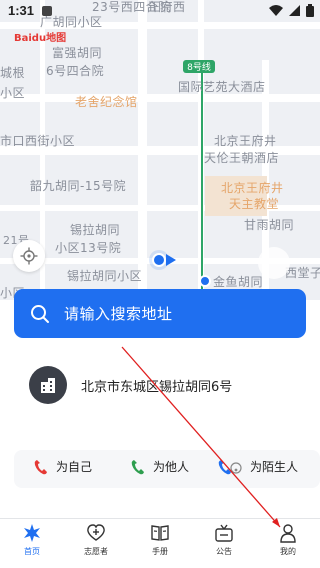  I want to click on nav-home-label: 首页, so click(32, 551).